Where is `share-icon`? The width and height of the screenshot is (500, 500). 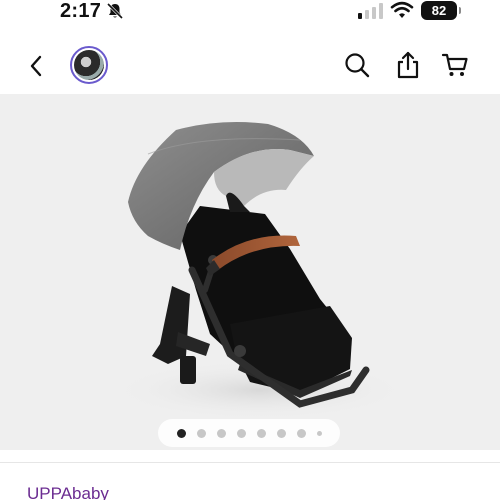 share-icon is located at coordinates (408, 65).